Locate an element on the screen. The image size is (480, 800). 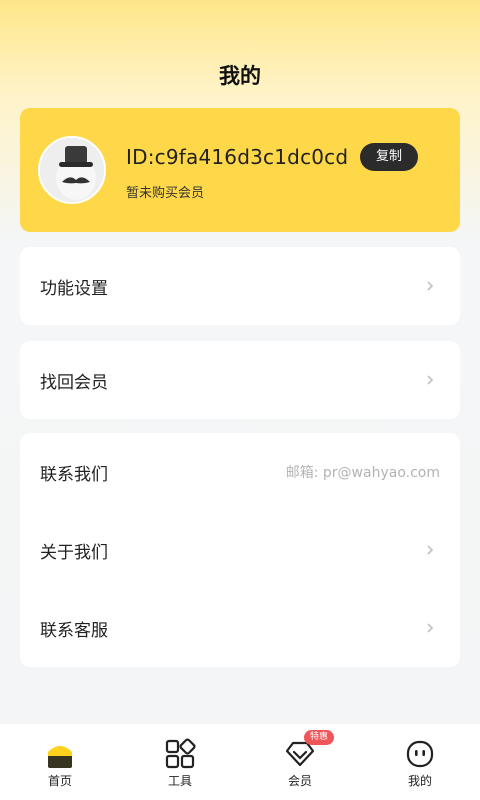
bottom-tab-bar: 首页 工具 特惠 会员 我的 is located at coordinates (240, 762).